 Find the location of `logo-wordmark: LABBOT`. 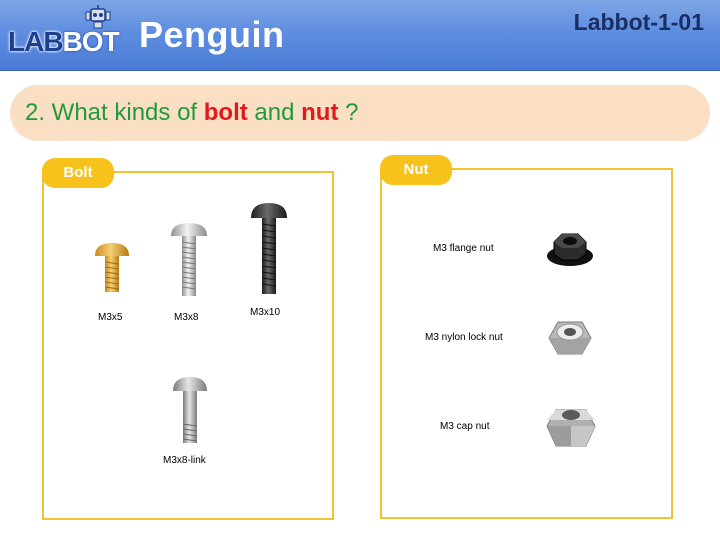

logo-wordmark: LABBOT is located at coordinates (64, 42).